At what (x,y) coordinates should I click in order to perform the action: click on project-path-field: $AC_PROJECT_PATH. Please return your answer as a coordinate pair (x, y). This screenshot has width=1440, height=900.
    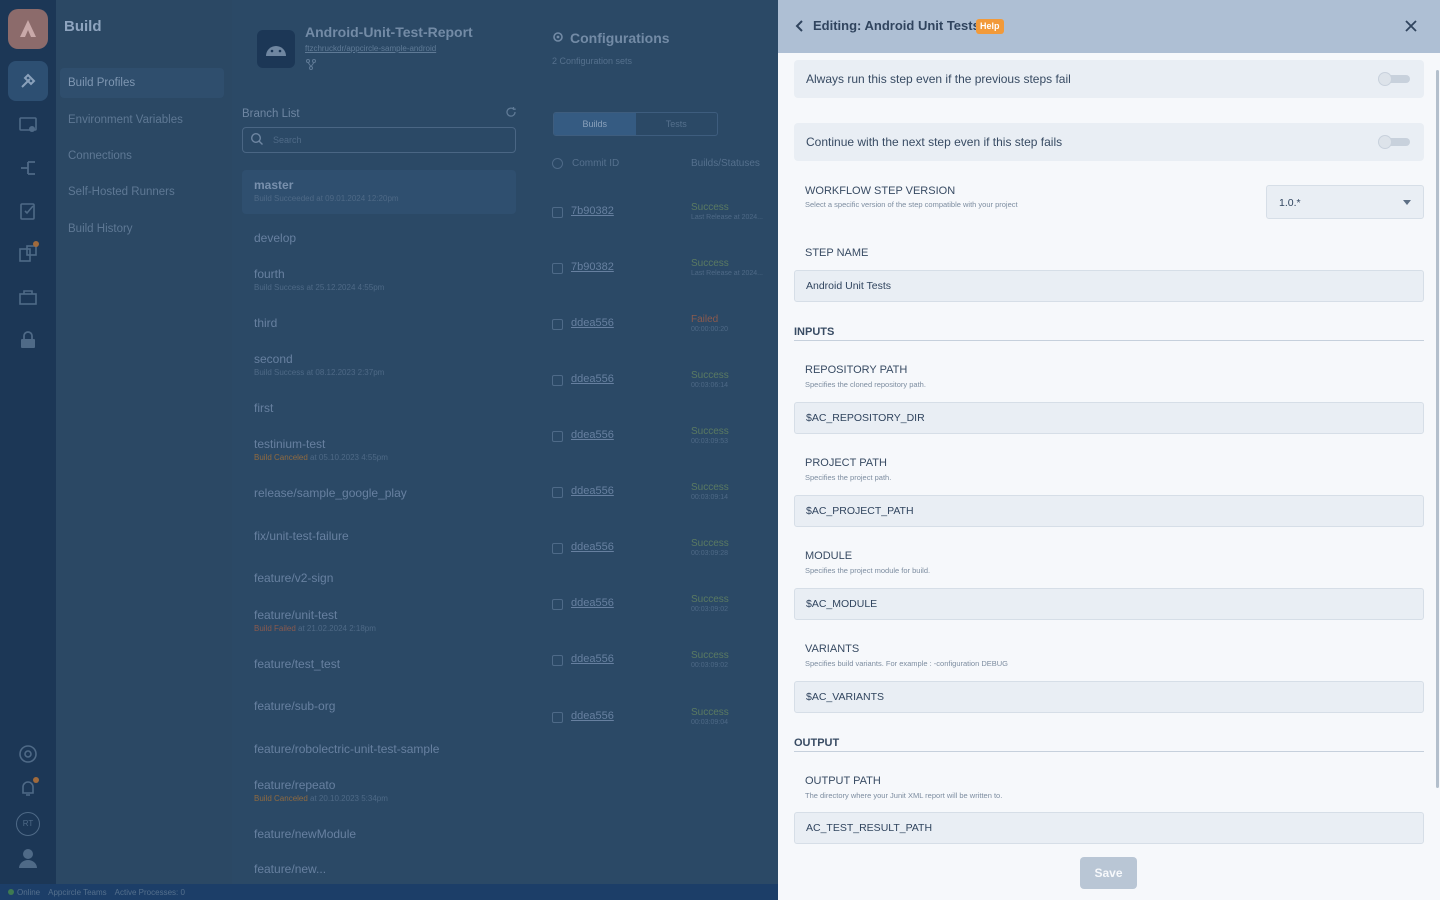
    Looking at the image, I should click on (1109, 511).